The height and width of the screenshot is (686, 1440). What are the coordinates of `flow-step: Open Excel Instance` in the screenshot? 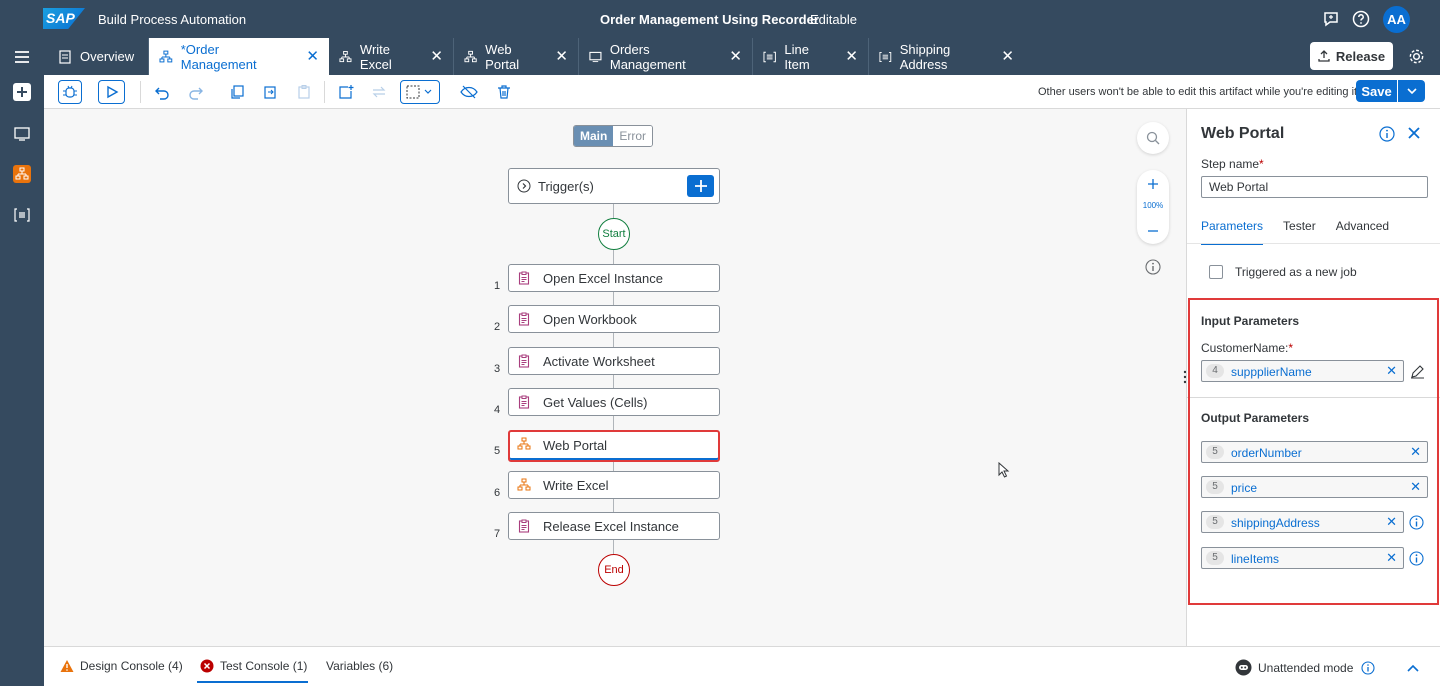 It's located at (614, 278).